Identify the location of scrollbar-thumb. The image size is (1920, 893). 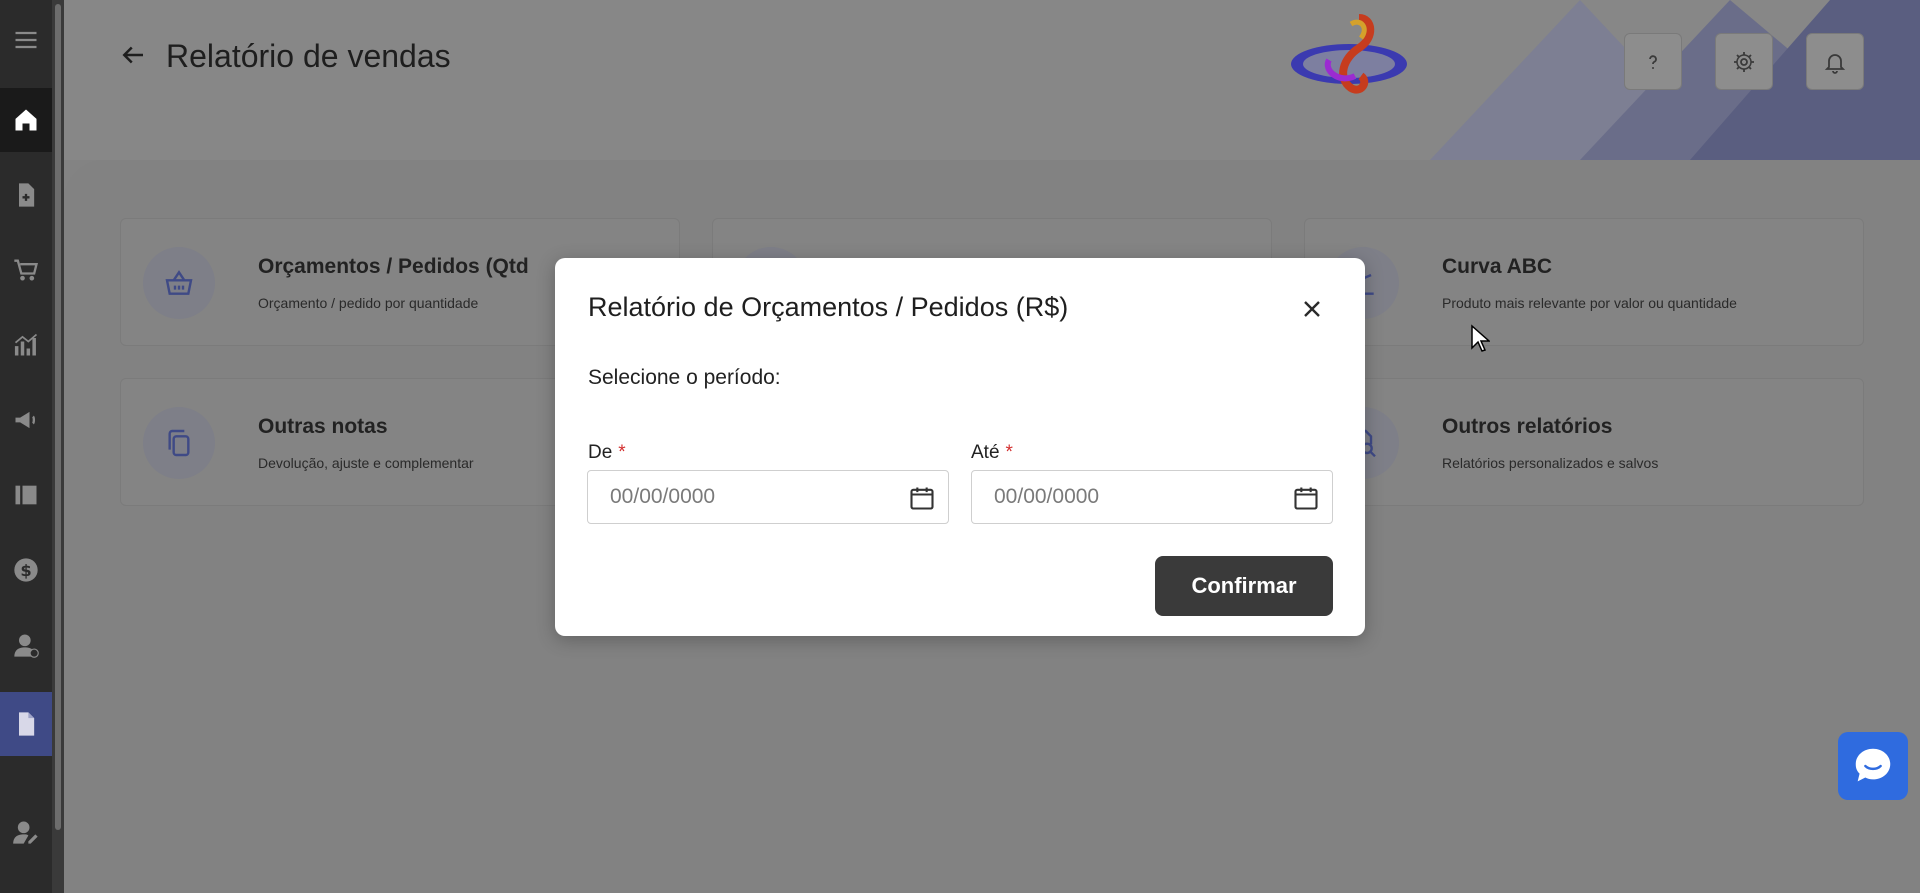
(58, 417).